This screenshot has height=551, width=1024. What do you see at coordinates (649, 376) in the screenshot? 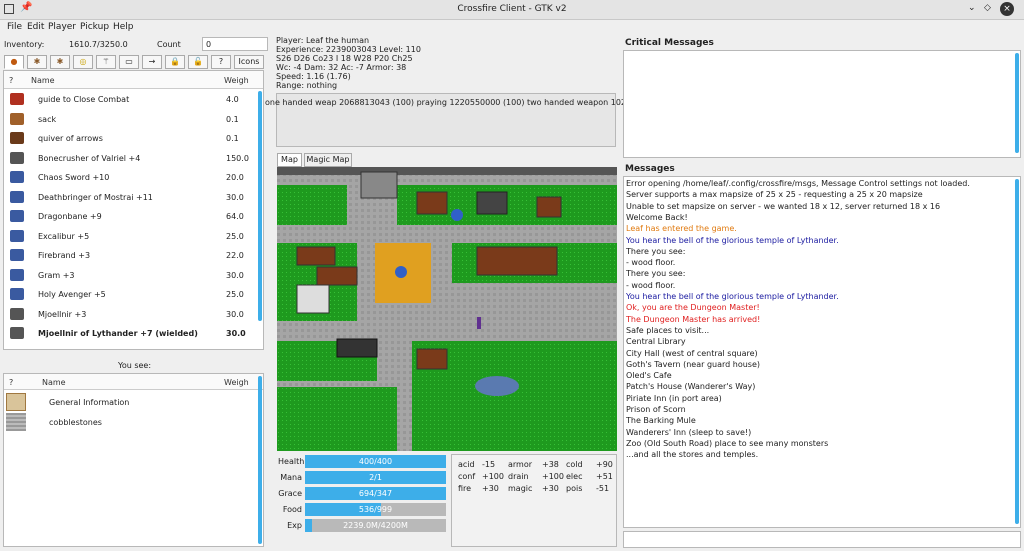
I see `message-line: Oled's Cafe` at bounding box center [649, 376].